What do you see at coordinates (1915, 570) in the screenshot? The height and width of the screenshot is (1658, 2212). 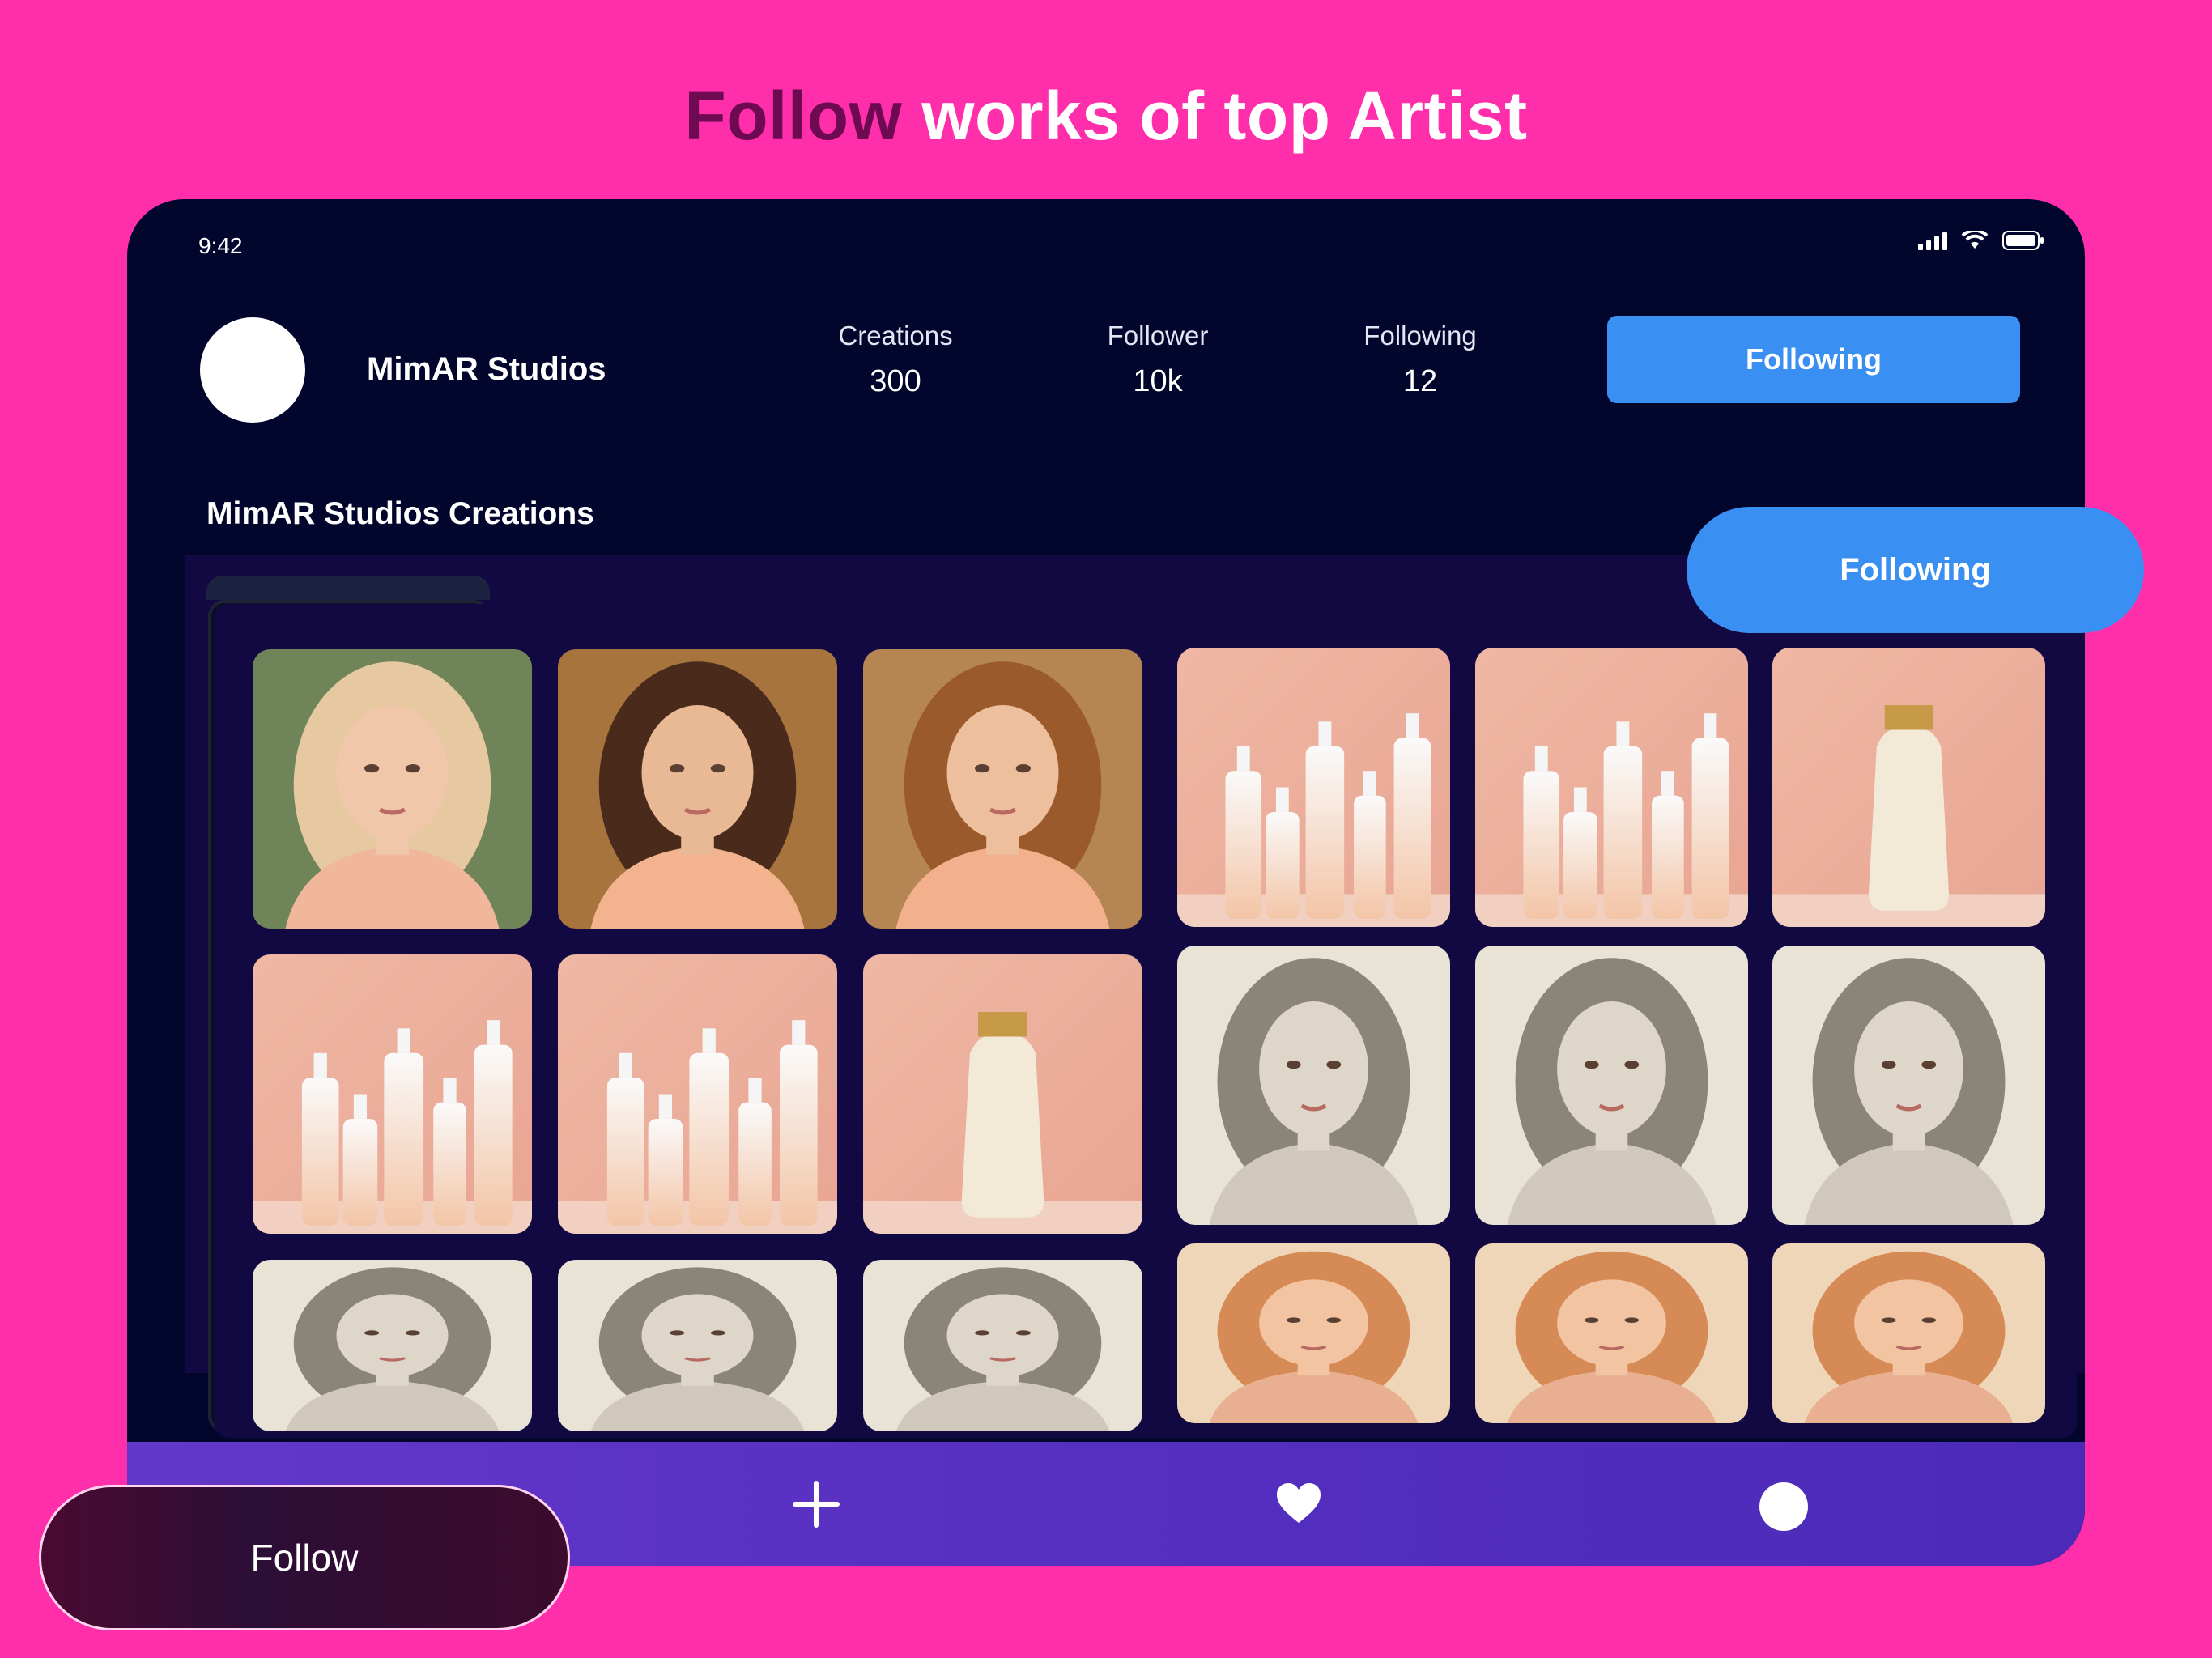 I see `following-pill-button: Following` at bounding box center [1915, 570].